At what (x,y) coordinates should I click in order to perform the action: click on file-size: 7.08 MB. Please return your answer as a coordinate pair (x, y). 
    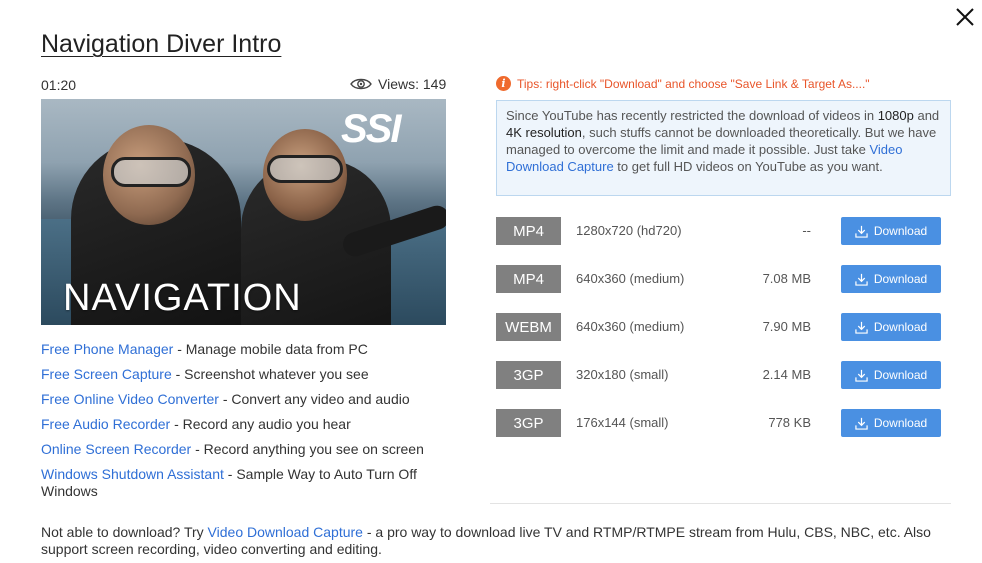
    Looking at the image, I should click on (786, 278).